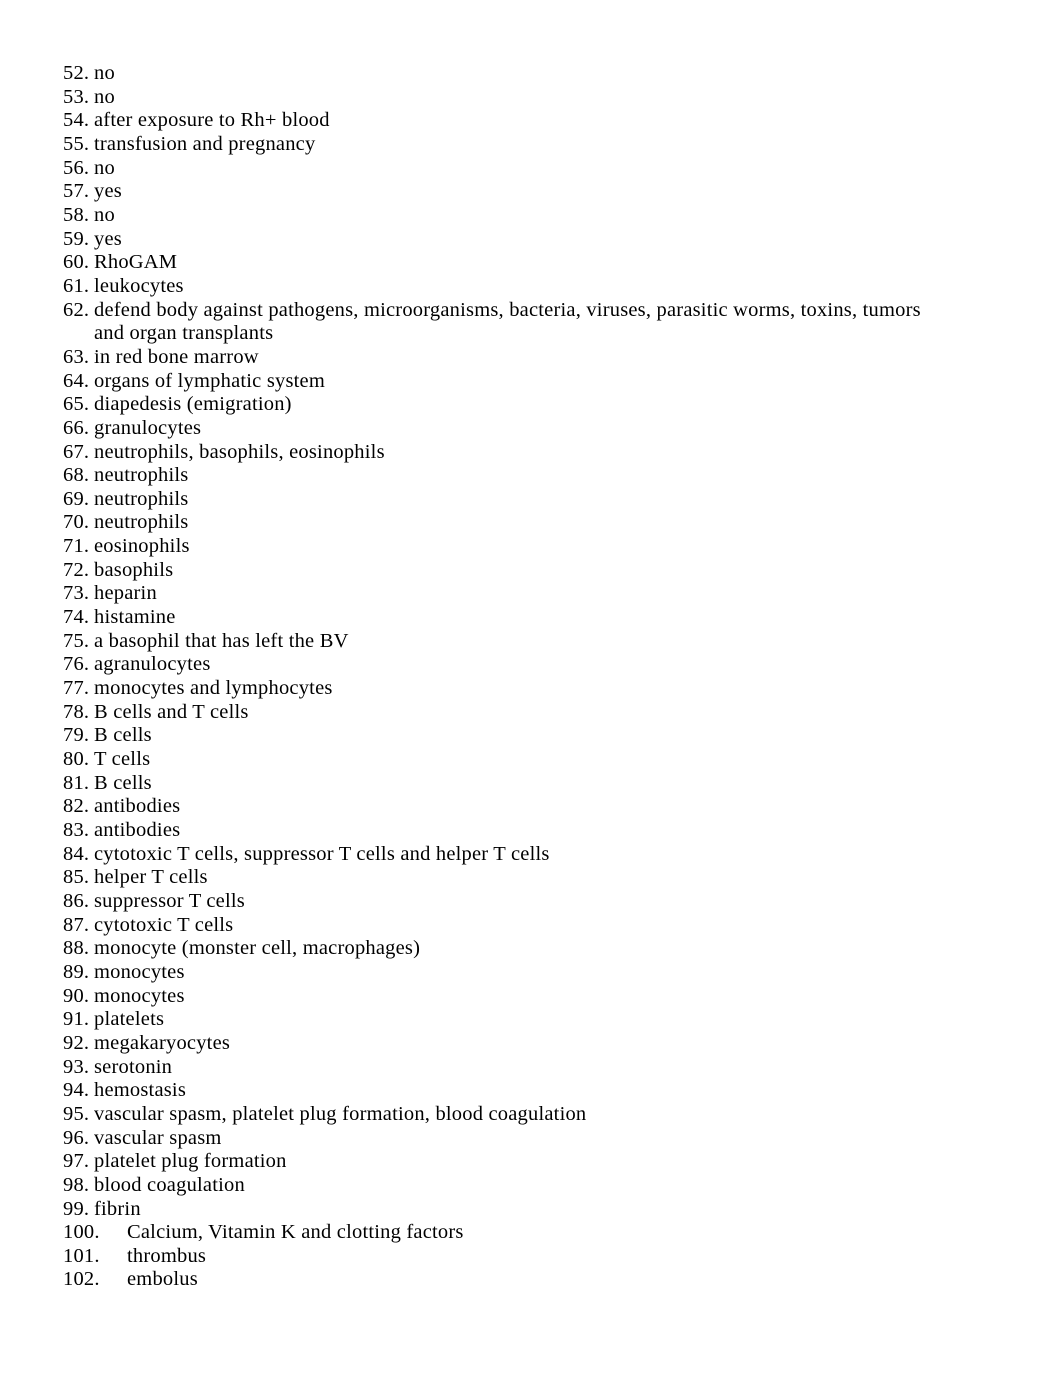  I want to click on list-item-number: 98., so click(76, 1184).